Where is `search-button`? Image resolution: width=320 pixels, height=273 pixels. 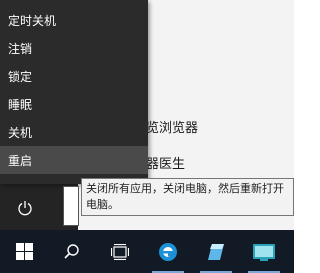
search-button is located at coordinates (72, 251).